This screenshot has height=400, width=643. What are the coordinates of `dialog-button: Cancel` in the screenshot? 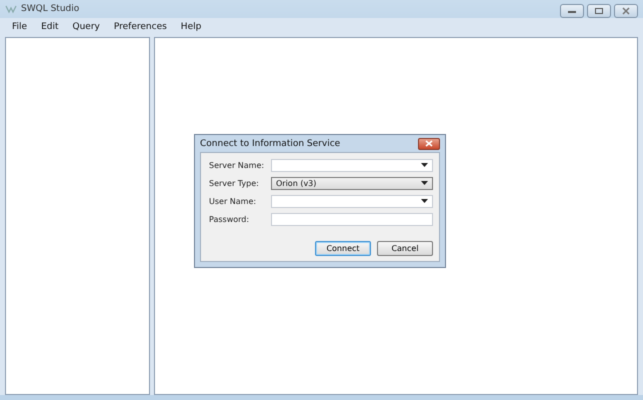 It's located at (405, 248).